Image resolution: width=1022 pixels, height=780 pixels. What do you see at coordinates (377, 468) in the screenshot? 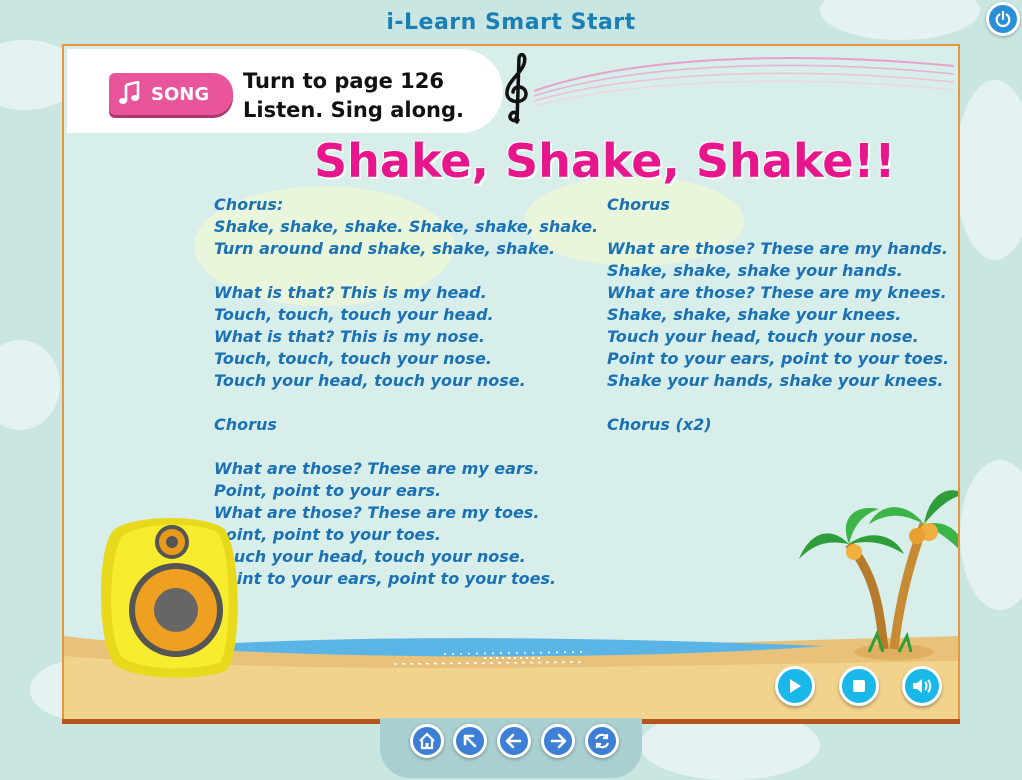
I see `lyric-line: What are those? These are my ears.` at bounding box center [377, 468].